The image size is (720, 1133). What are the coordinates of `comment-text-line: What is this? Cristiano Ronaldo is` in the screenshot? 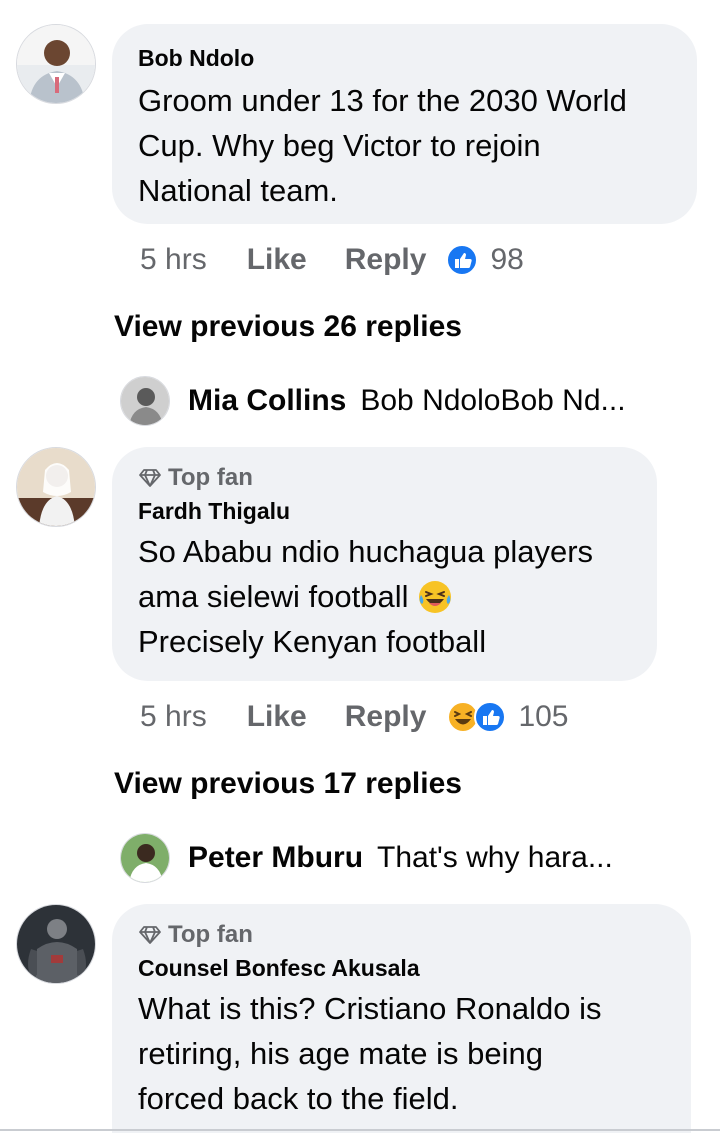 It's located at (370, 1008).